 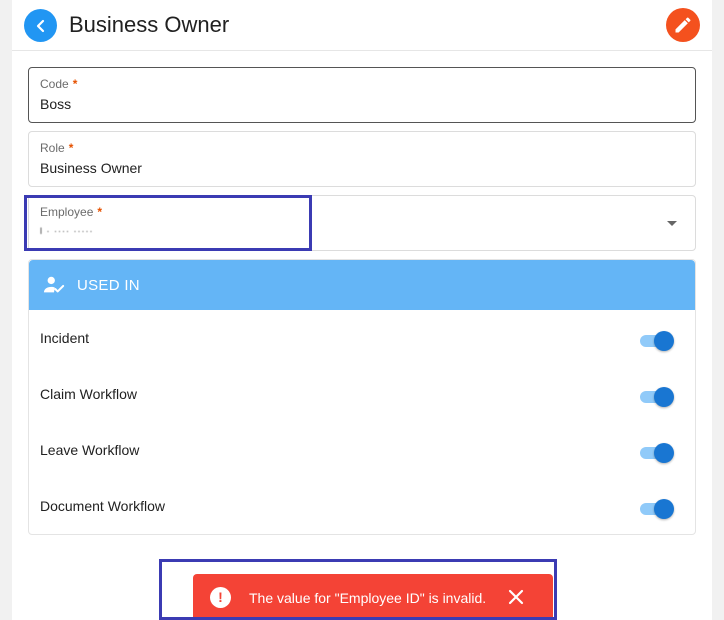 I want to click on used-in-item-label: Claim Workflow, so click(x=88, y=394).